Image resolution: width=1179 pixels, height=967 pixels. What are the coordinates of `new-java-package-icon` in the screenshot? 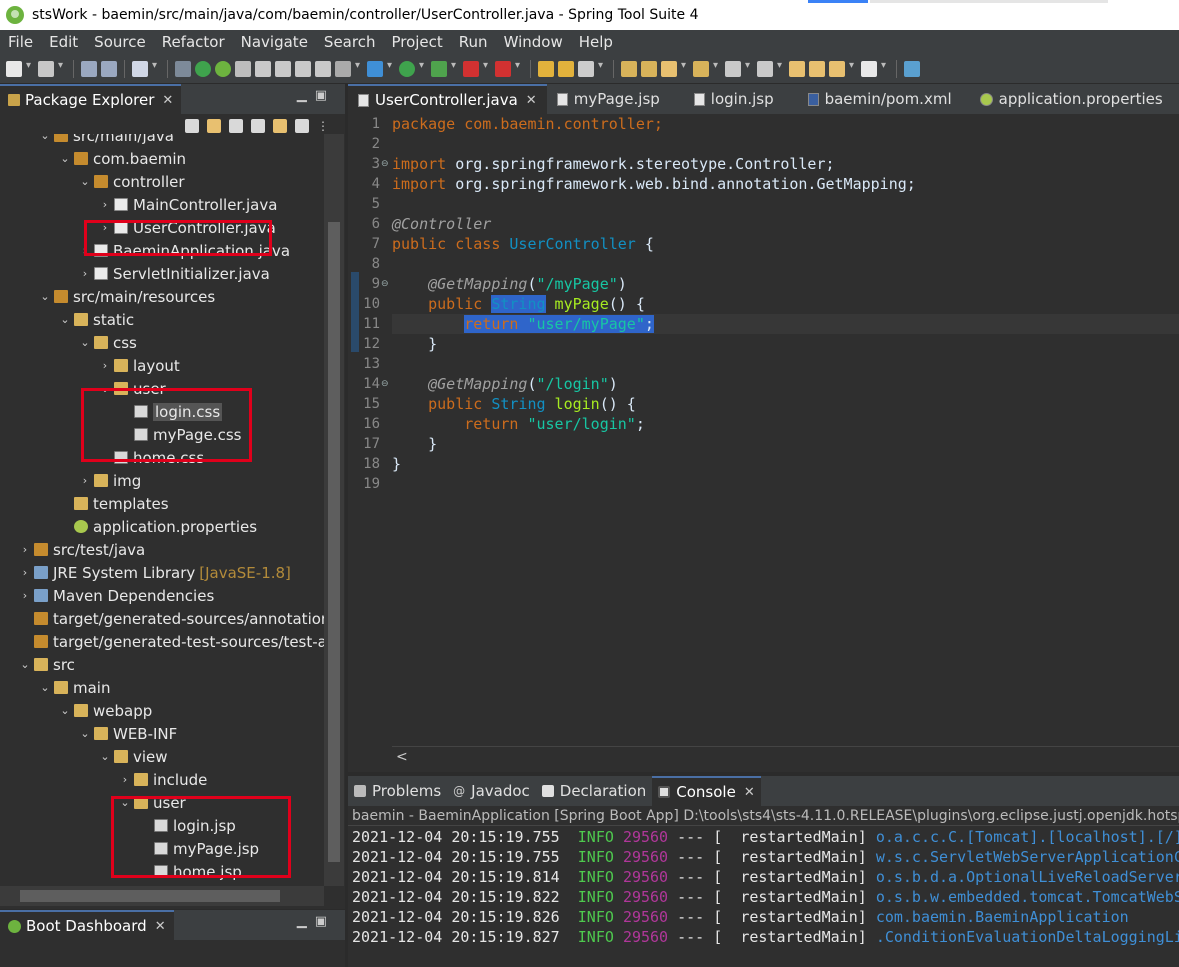 It's located at (546, 68).